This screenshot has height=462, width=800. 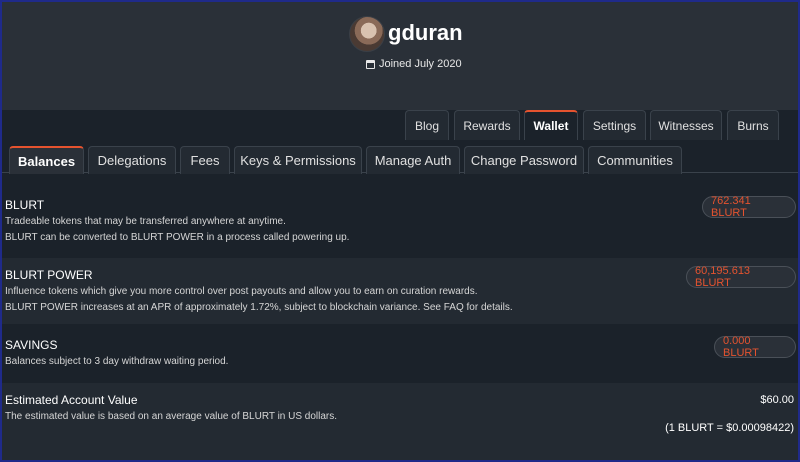 What do you see at coordinates (46, 160) in the screenshot?
I see `tab-balances: Balances` at bounding box center [46, 160].